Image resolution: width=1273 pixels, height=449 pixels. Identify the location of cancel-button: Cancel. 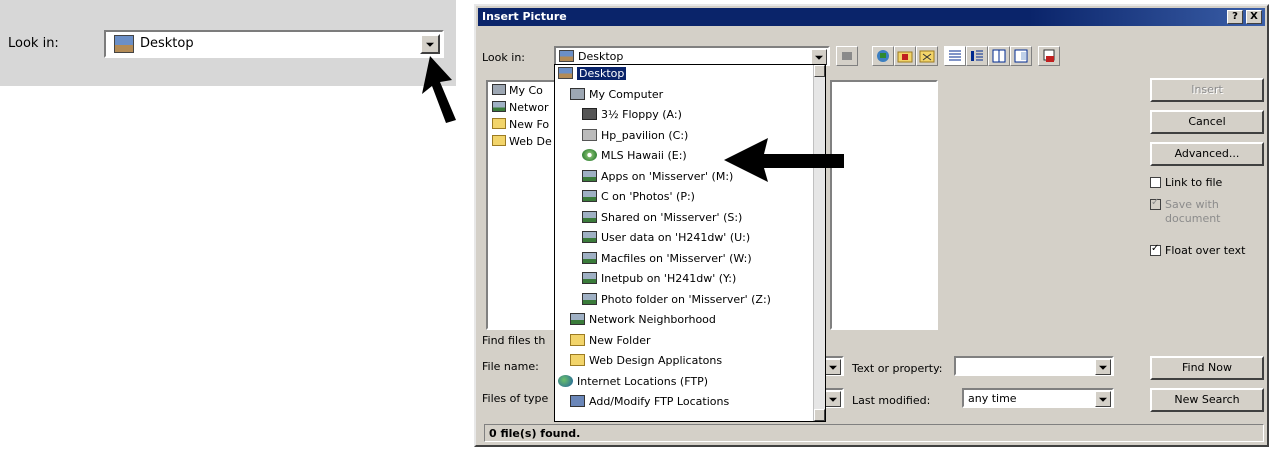
(1207, 122).